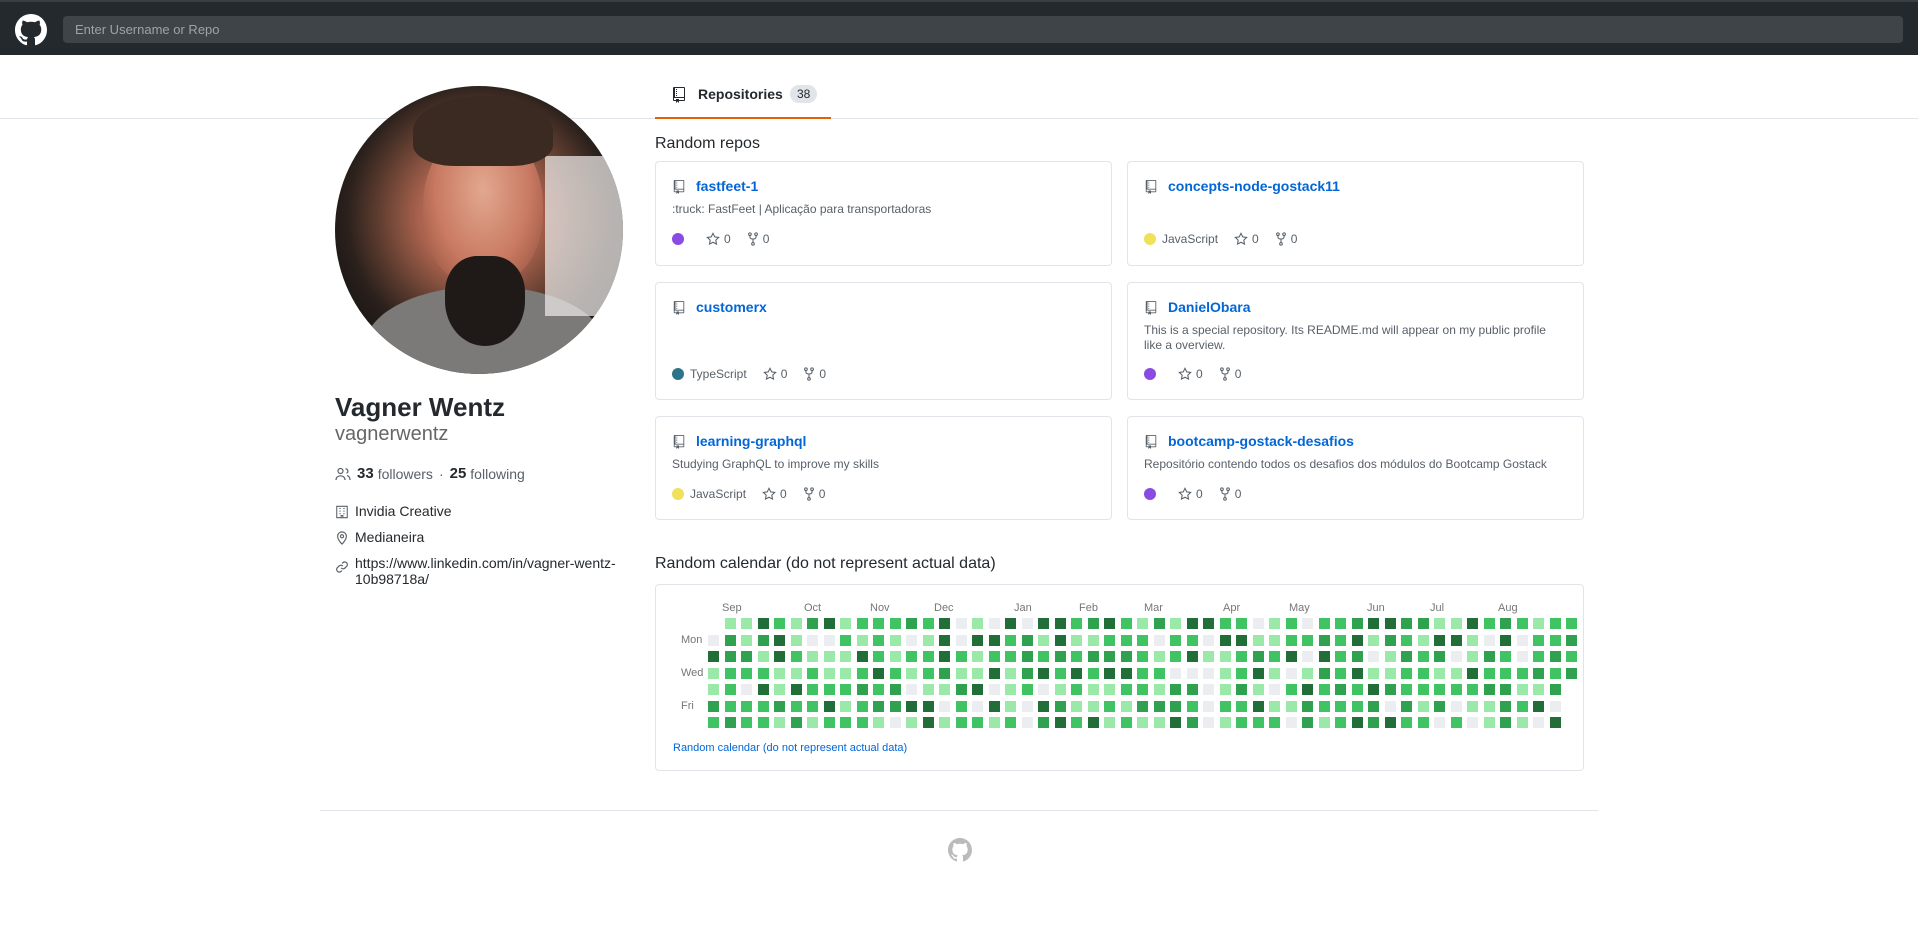 Image resolution: width=1918 pixels, height=950 pixels. Describe the element at coordinates (1220, 239) in the screenshot. I see `repo-stats: JavaScript 0 0` at that location.